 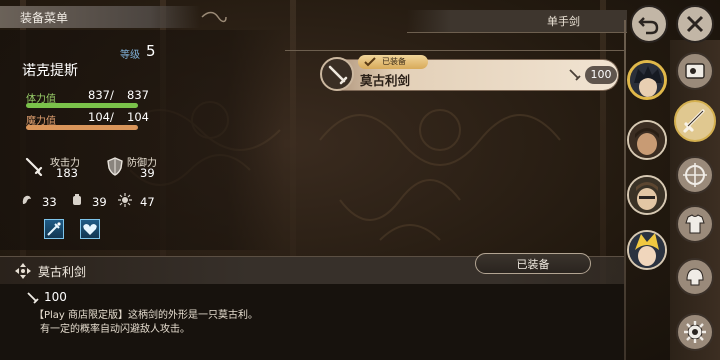 I want to click on detail-weapon-name: 莫古利剑, so click(x=62, y=272).